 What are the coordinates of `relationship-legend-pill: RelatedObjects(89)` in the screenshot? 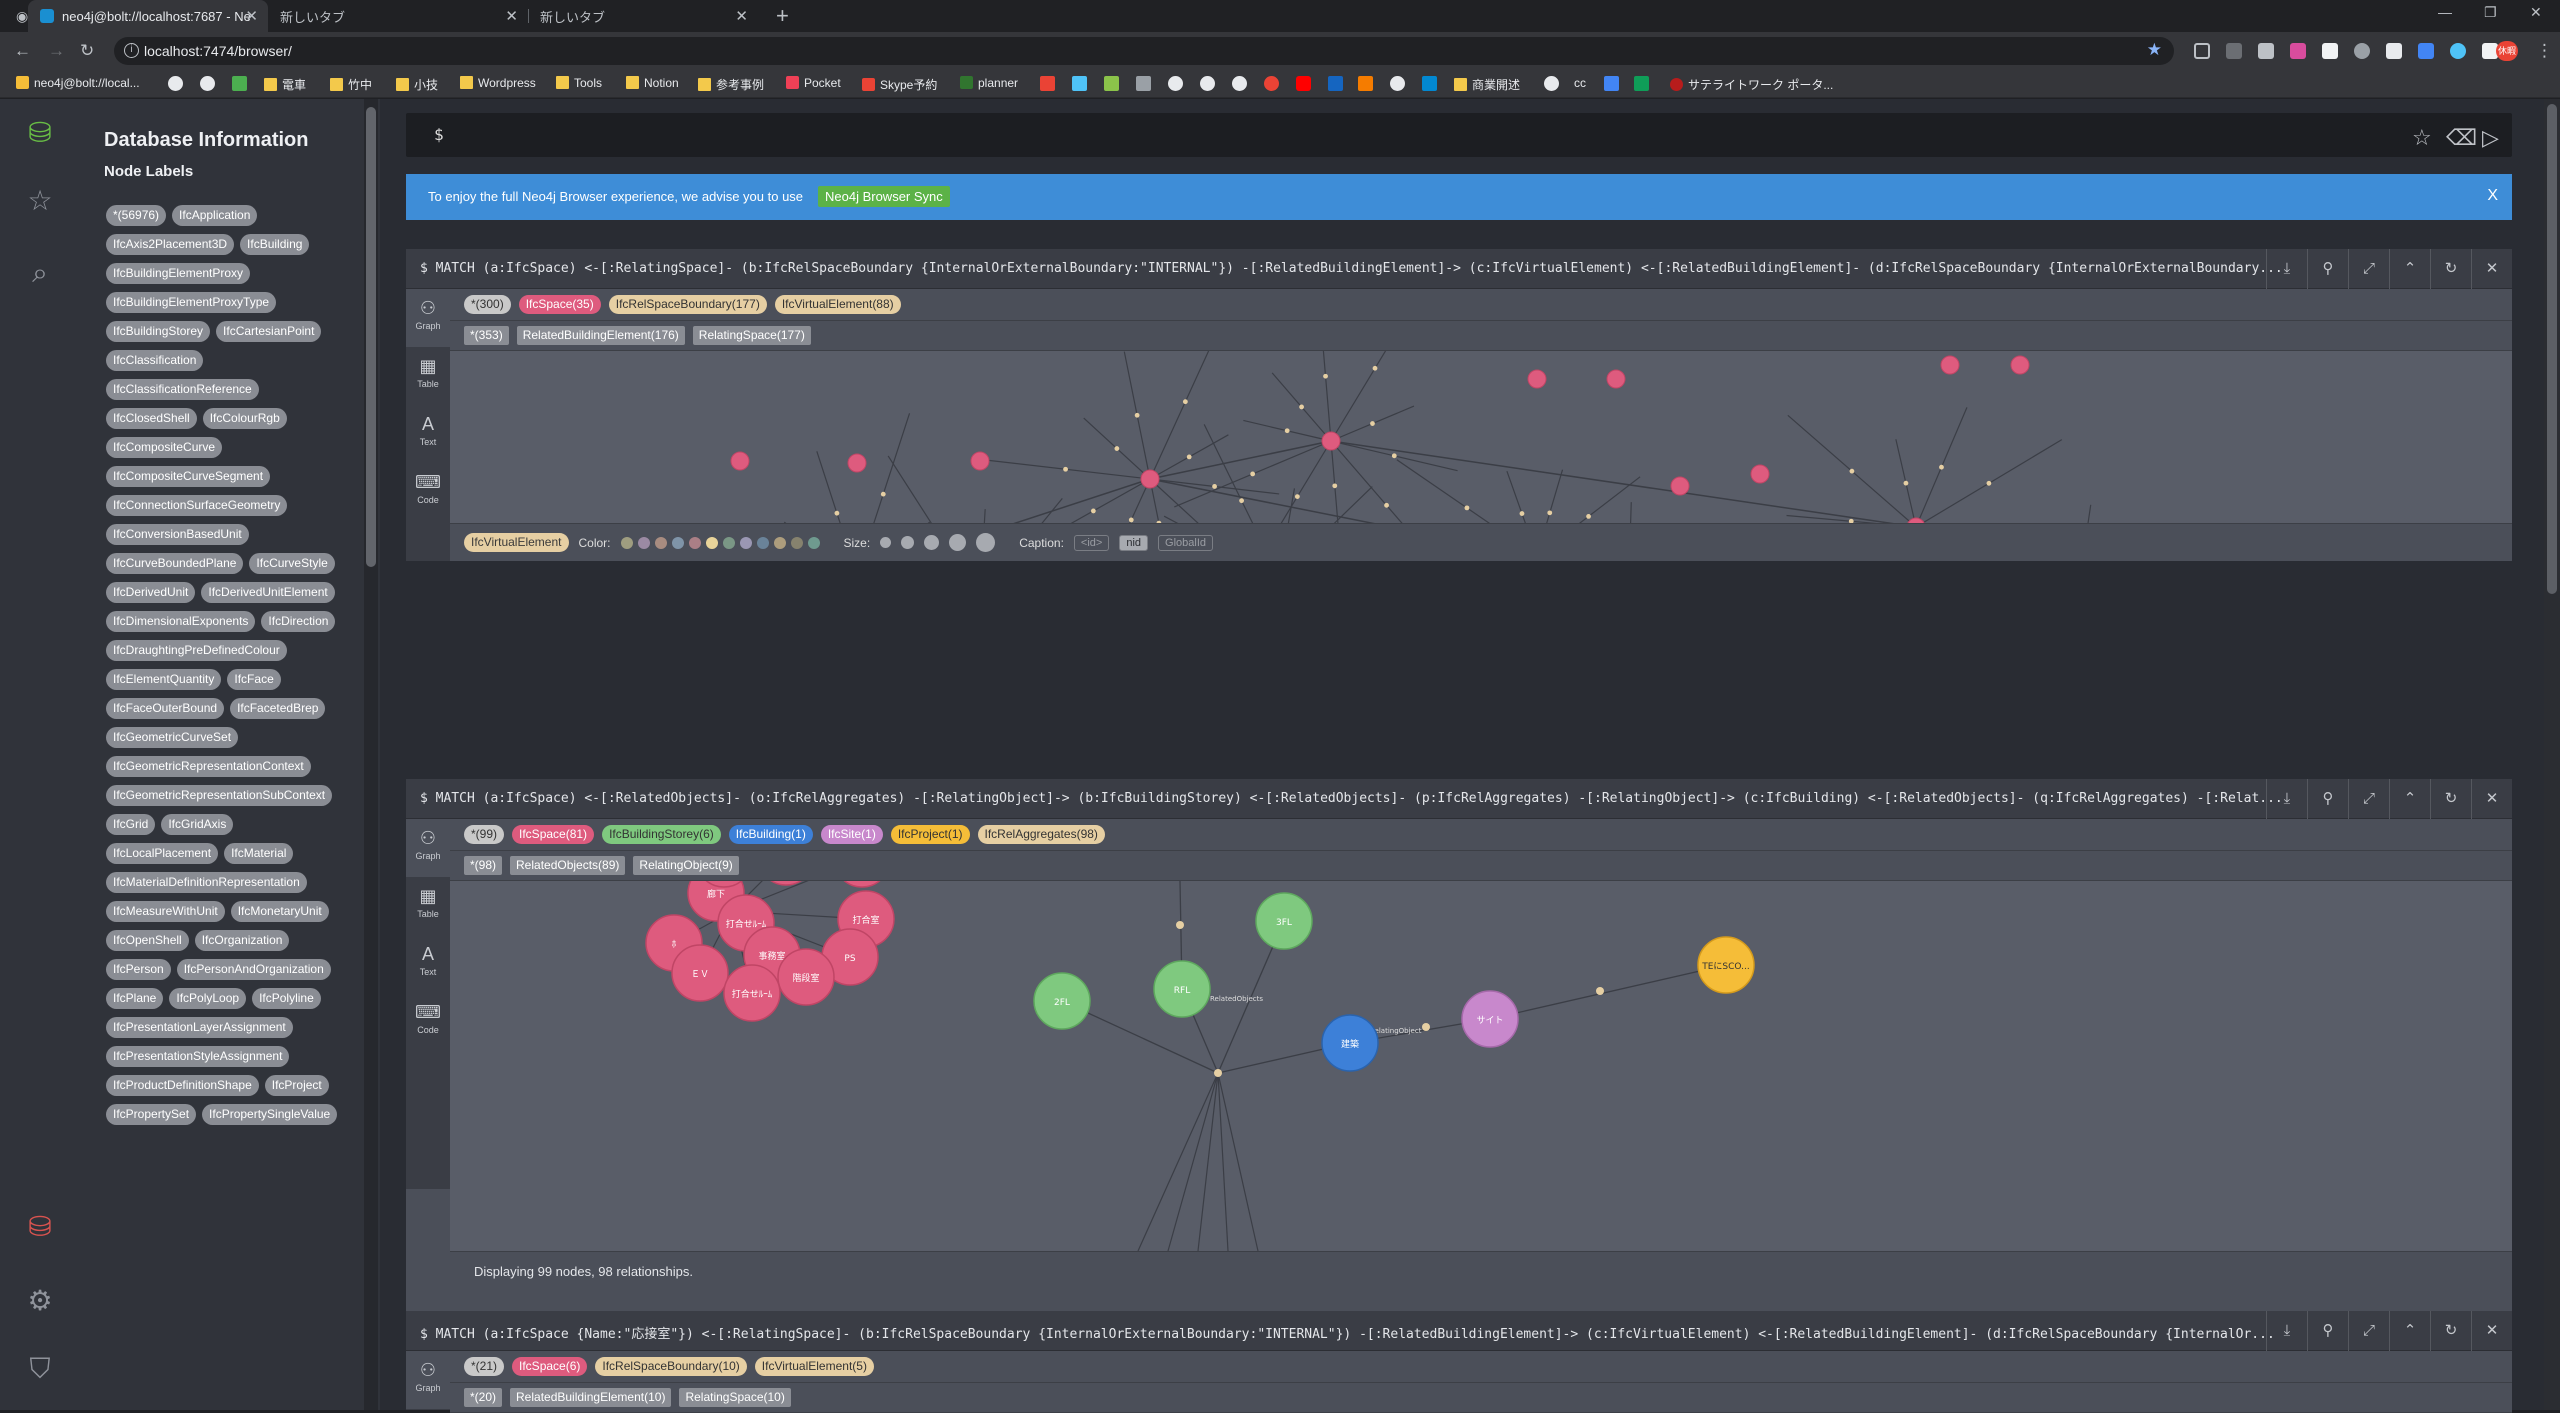 It's located at (568, 865).